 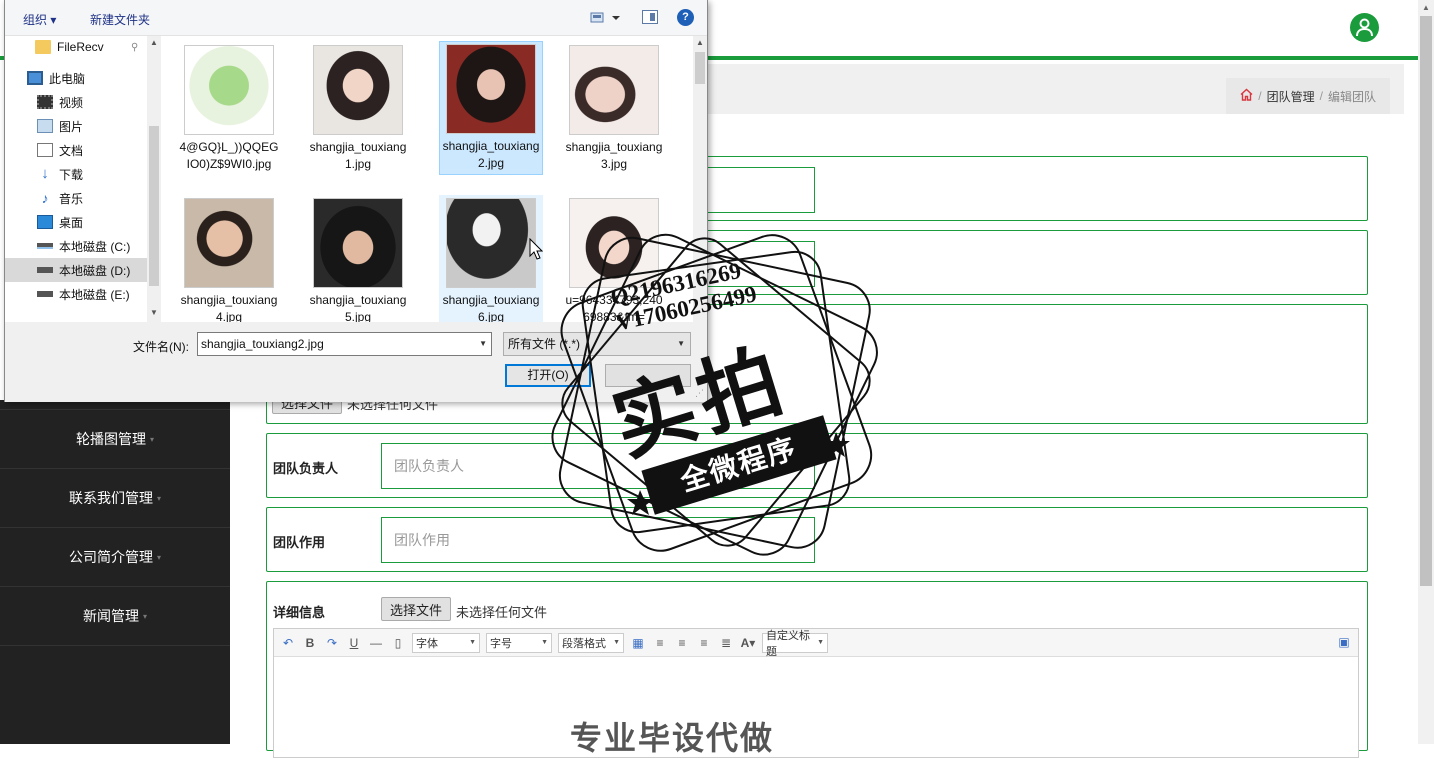 What do you see at coordinates (1364, 27) in the screenshot?
I see `user-avatar-icon` at bounding box center [1364, 27].